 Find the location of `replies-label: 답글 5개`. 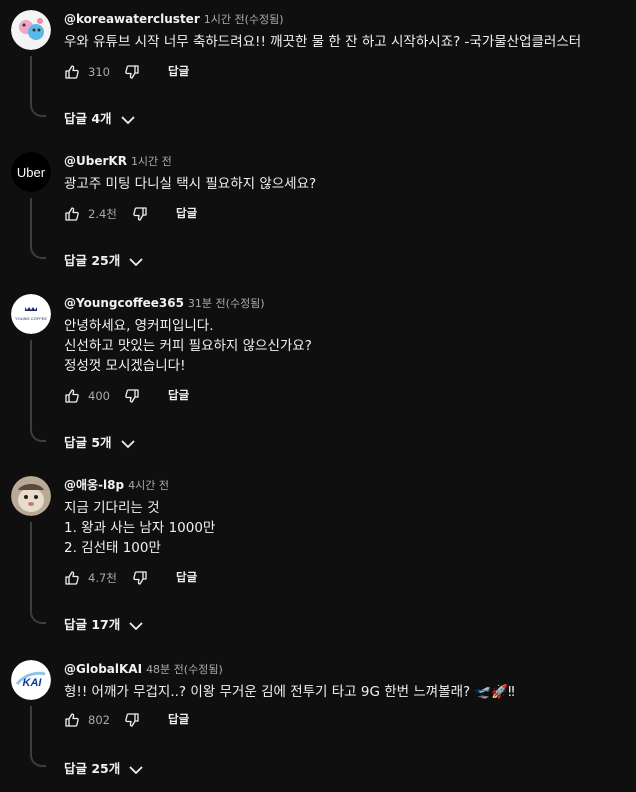

replies-label: 답글 5개 is located at coordinates (88, 442).